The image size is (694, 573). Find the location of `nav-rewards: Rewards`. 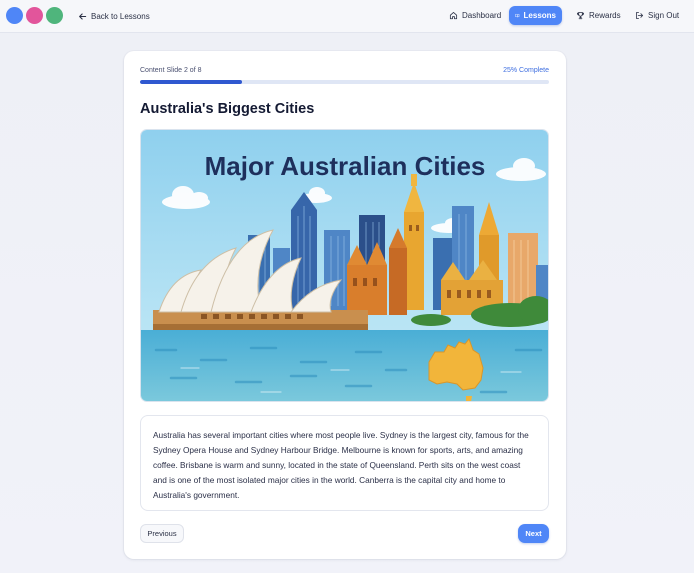

nav-rewards: Rewards is located at coordinates (598, 15).